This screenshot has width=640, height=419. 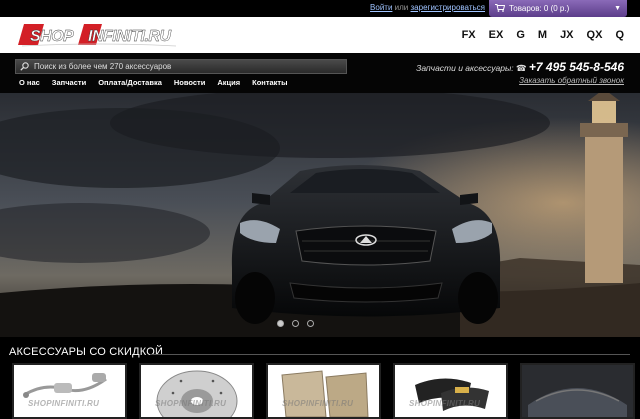 I want to click on model-m: M, so click(x=542, y=35).